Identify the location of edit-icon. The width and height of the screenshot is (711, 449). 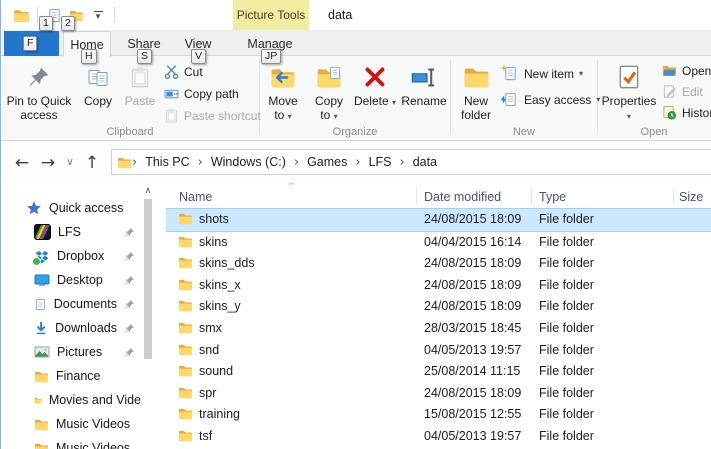
(669, 91).